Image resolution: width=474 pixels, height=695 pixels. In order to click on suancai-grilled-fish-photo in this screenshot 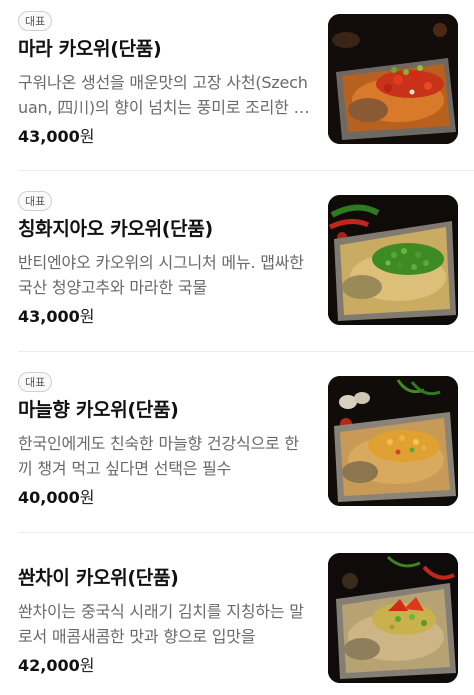, I will do `click(393, 618)`.